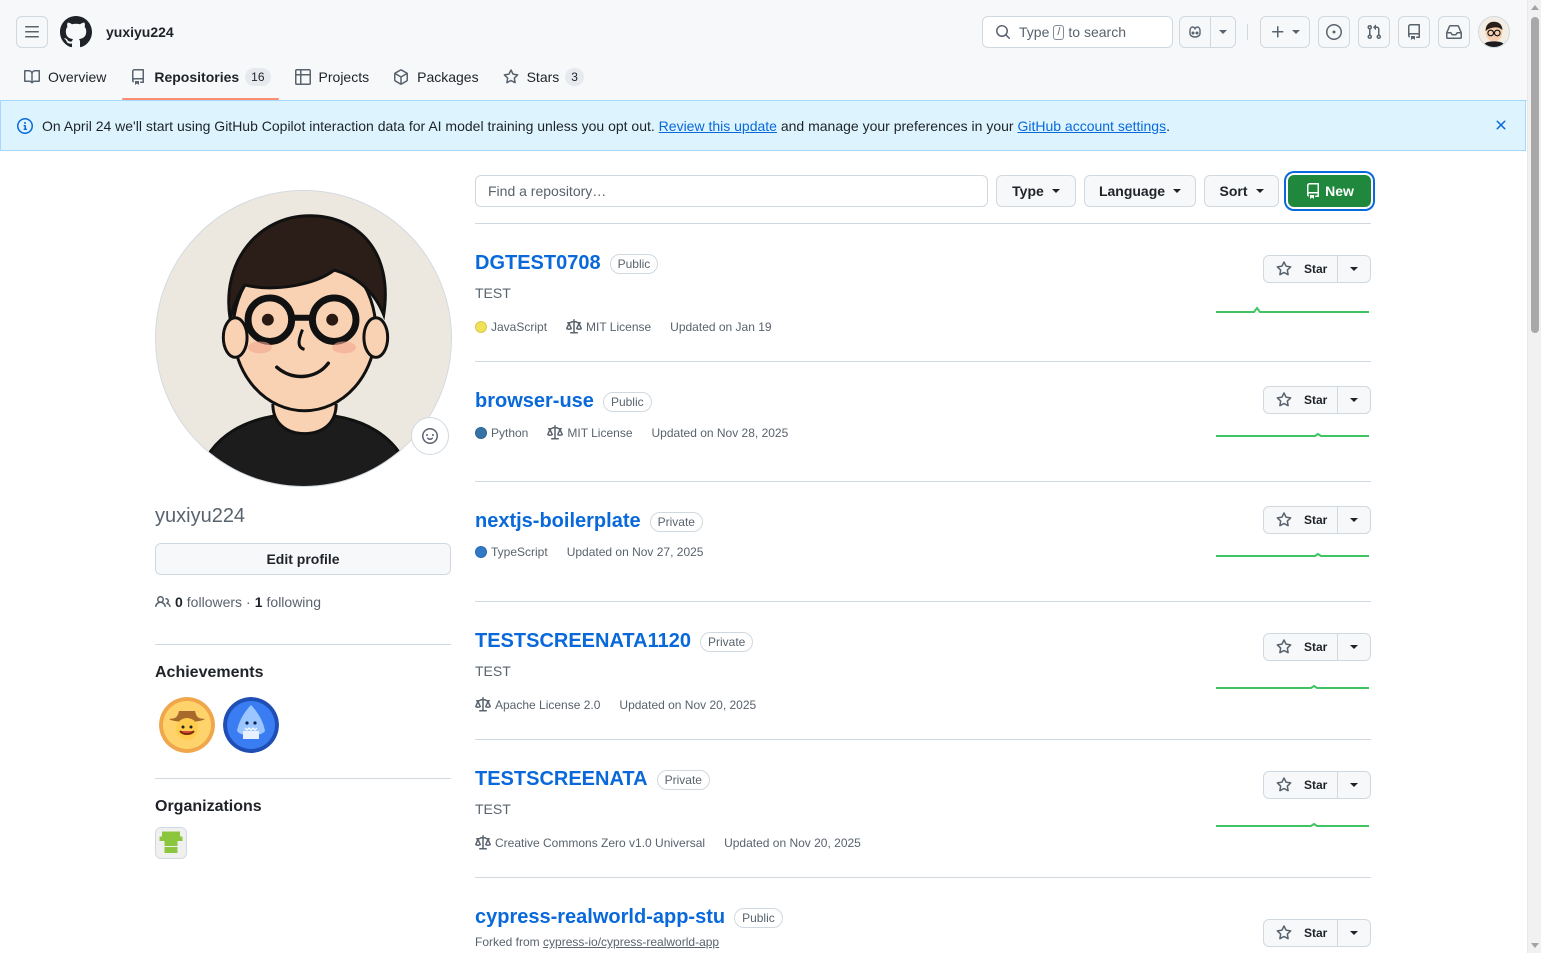  What do you see at coordinates (1036, 191) in the screenshot?
I see `type-filter-button: Type` at bounding box center [1036, 191].